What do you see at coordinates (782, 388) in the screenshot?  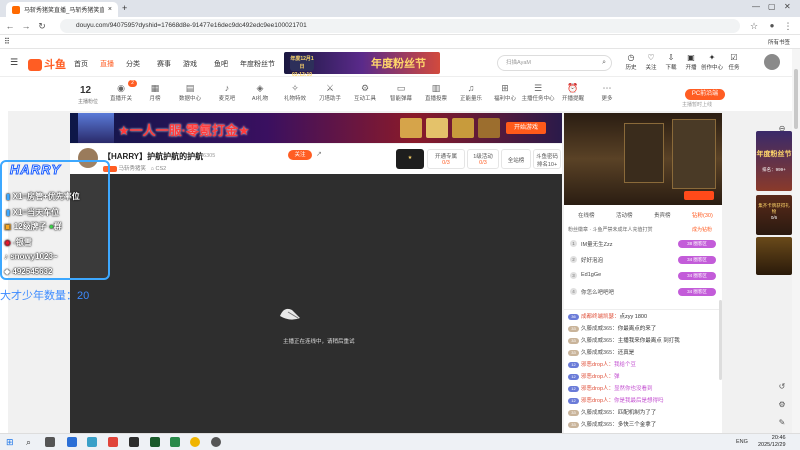 I see `history-side-icon: ↺` at bounding box center [782, 388].